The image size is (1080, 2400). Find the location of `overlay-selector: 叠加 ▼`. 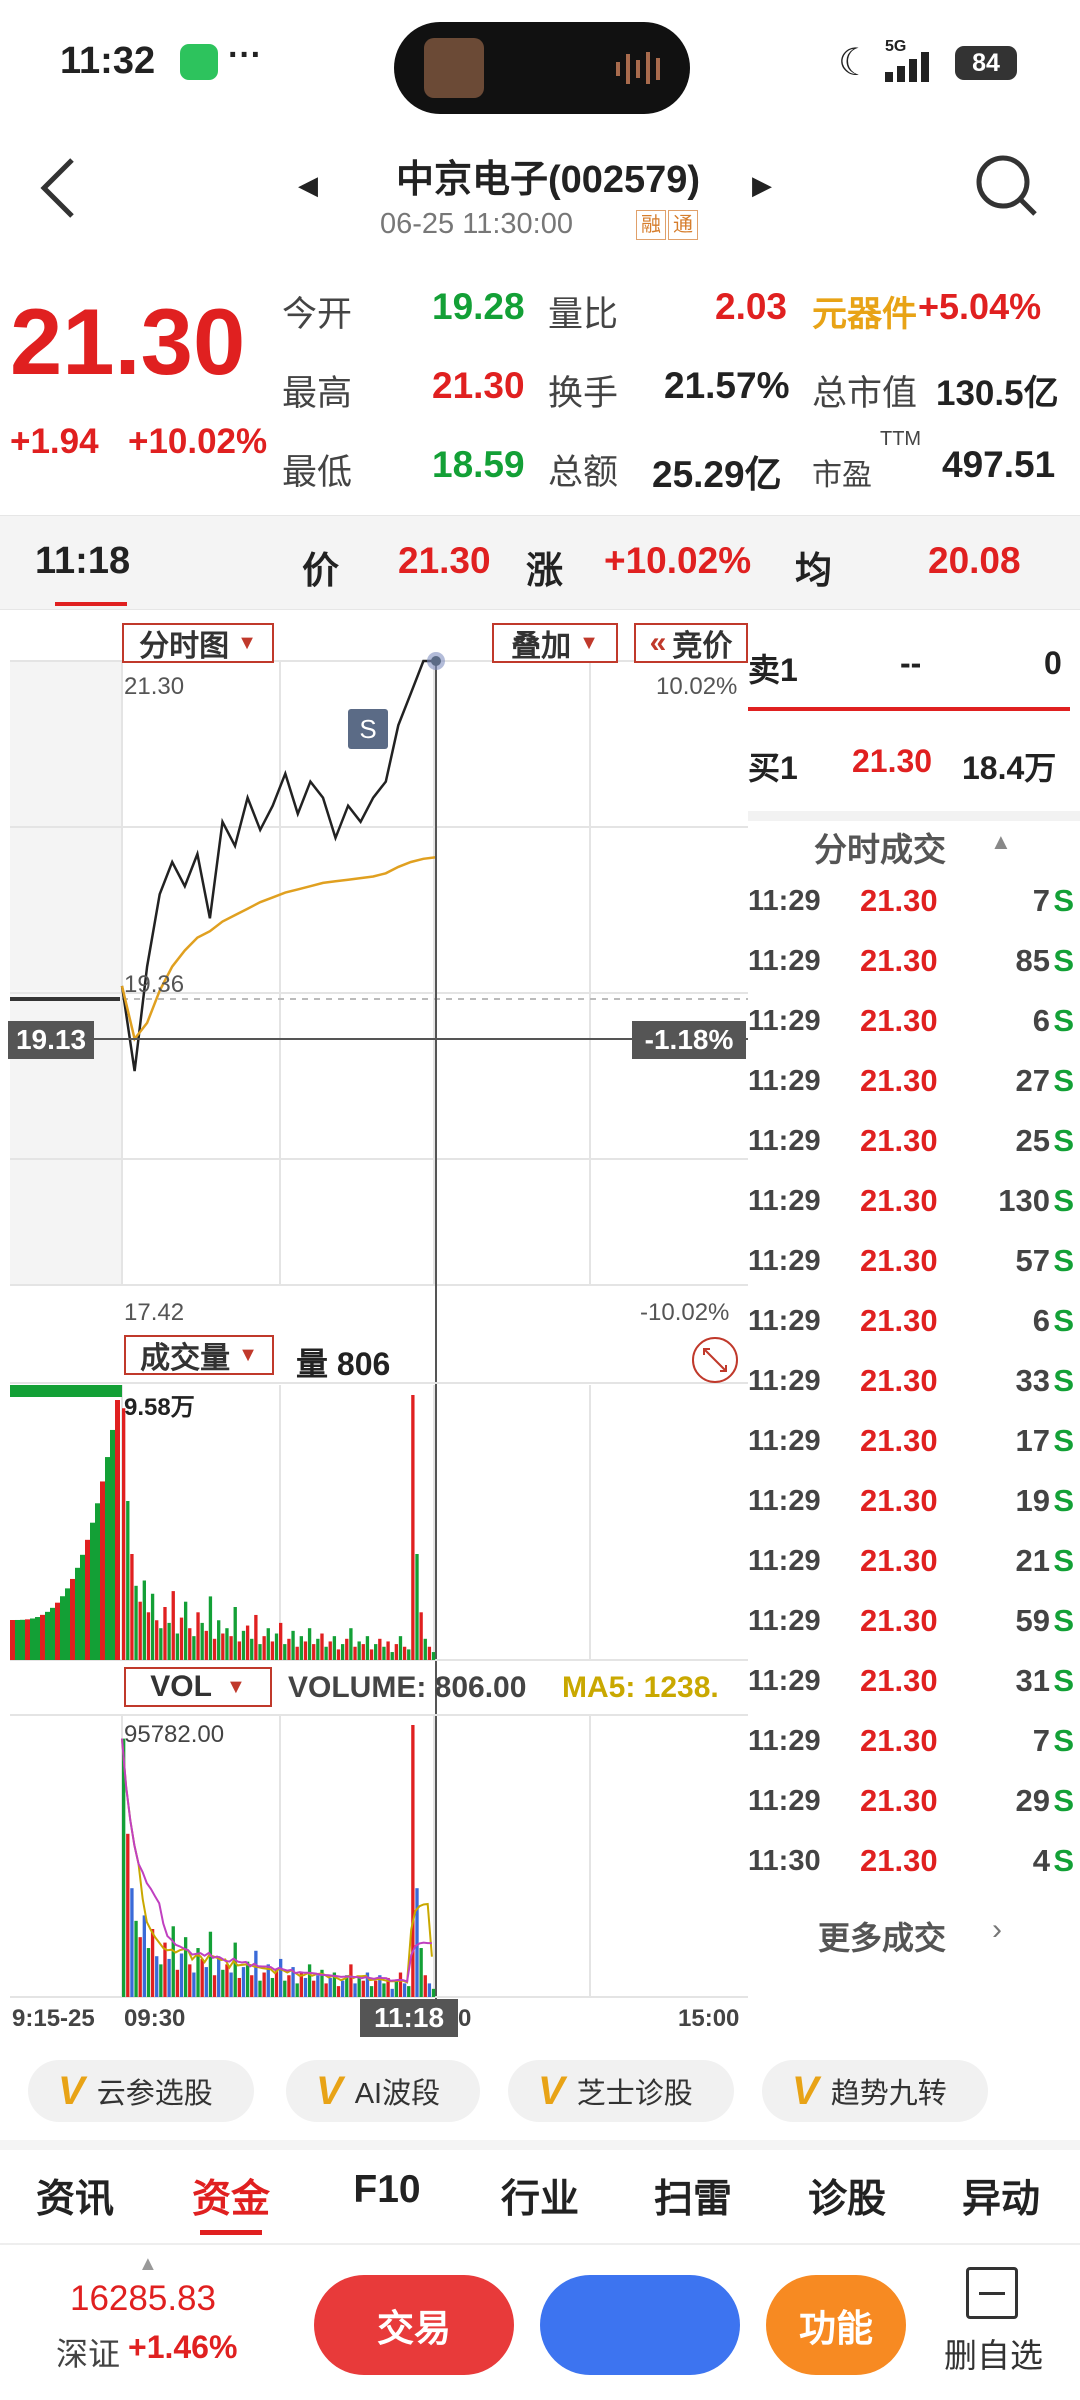

overlay-selector: 叠加 ▼ is located at coordinates (555, 643).